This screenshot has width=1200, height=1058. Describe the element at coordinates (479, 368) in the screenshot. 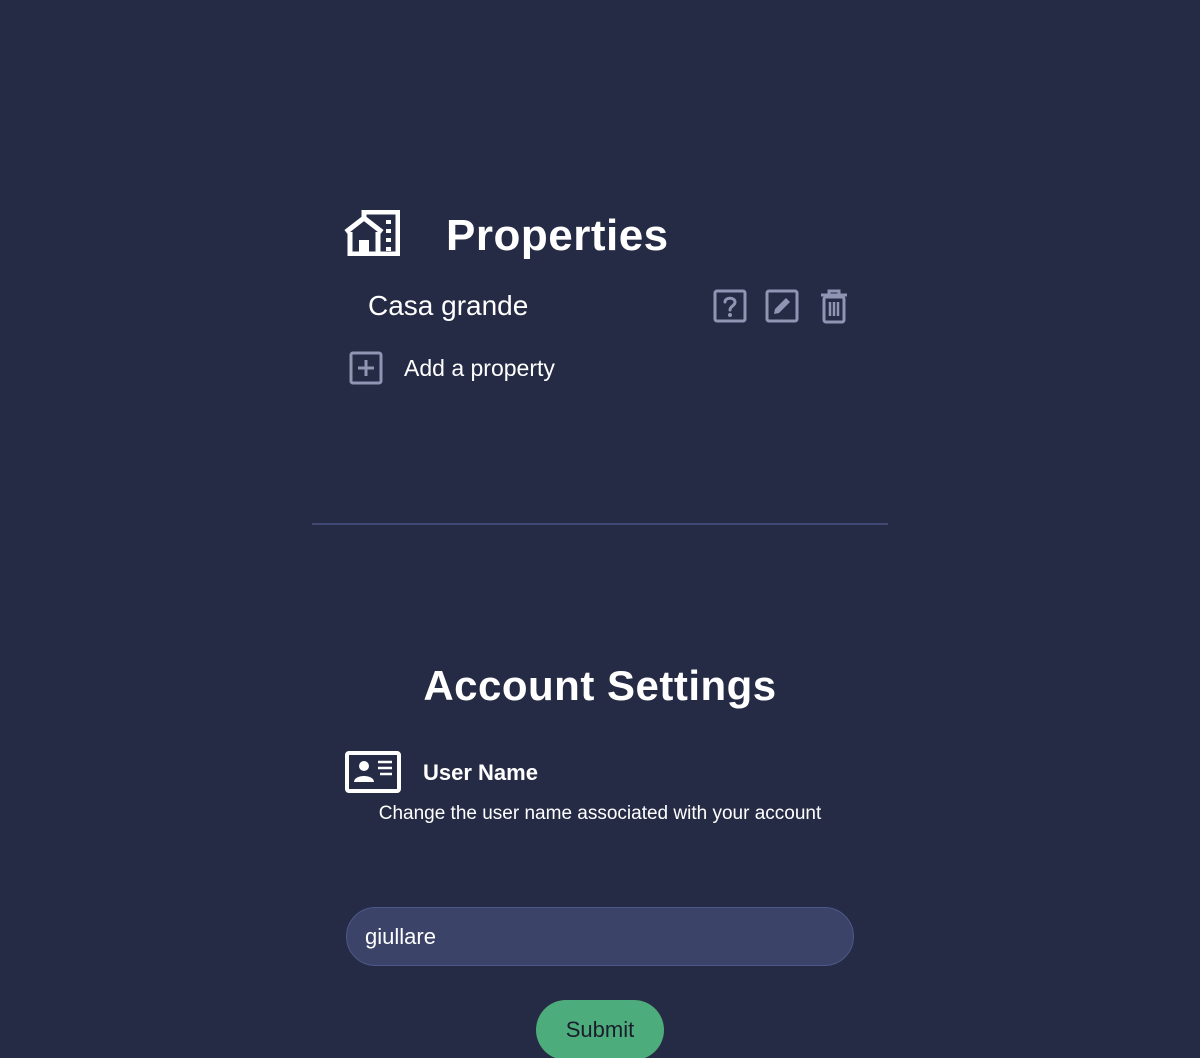

I see `add-property-label: Add a property` at that location.